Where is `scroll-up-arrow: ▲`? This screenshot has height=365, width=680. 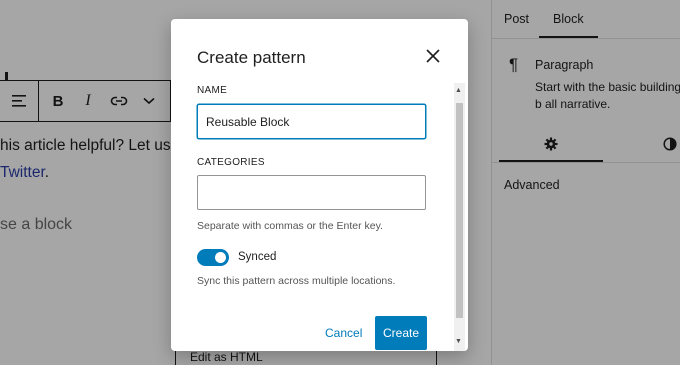 scroll-up-arrow: ▲ is located at coordinates (458, 90).